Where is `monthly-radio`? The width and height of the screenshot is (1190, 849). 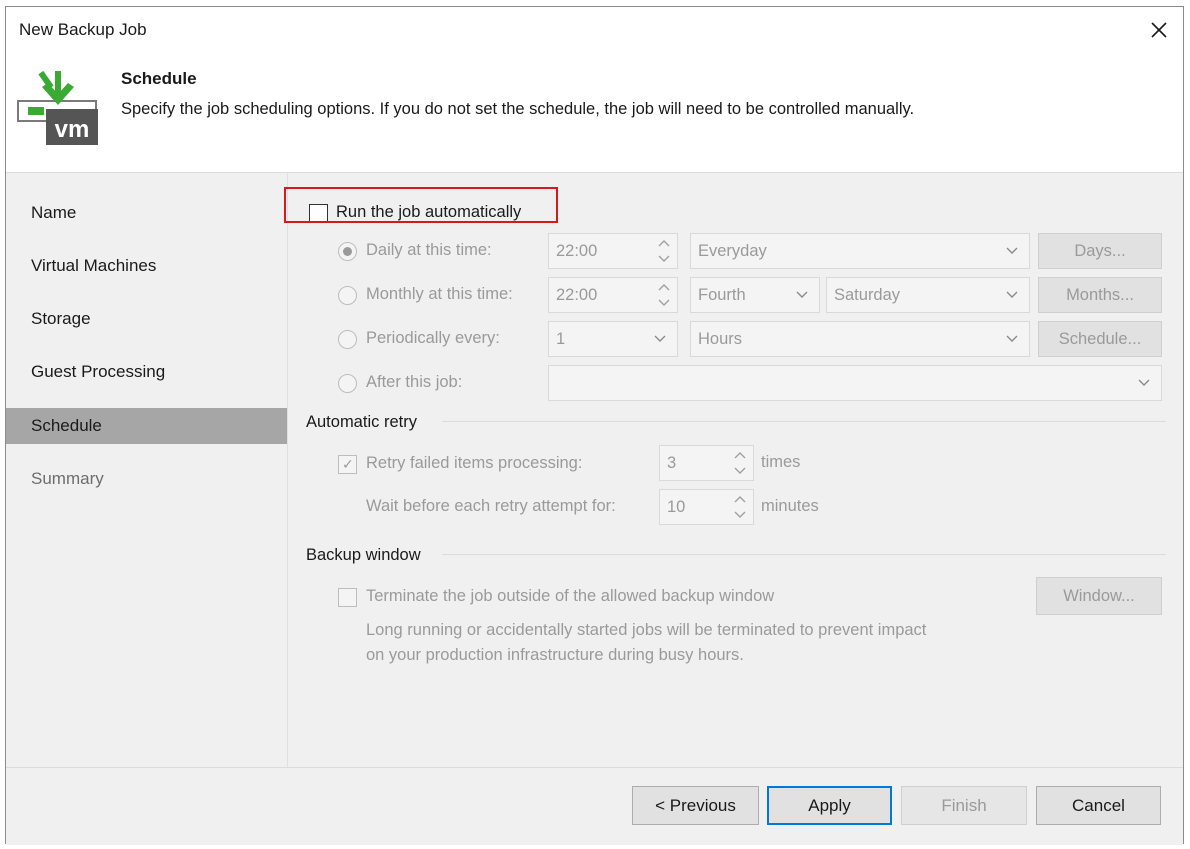
monthly-radio is located at coordinates (347, 295).